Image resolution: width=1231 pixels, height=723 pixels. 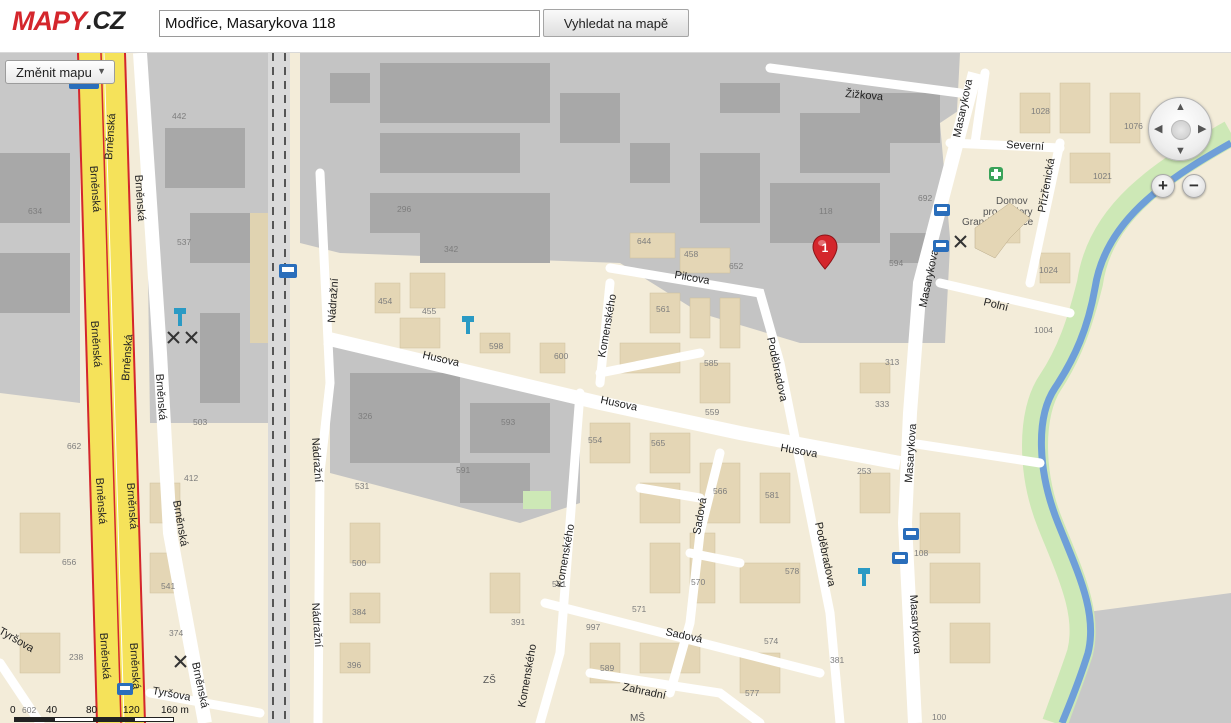 What do you see at coordinates (698, 582) in the screenshot?
I see `house-number: 570` at bounding box center [698, 582].